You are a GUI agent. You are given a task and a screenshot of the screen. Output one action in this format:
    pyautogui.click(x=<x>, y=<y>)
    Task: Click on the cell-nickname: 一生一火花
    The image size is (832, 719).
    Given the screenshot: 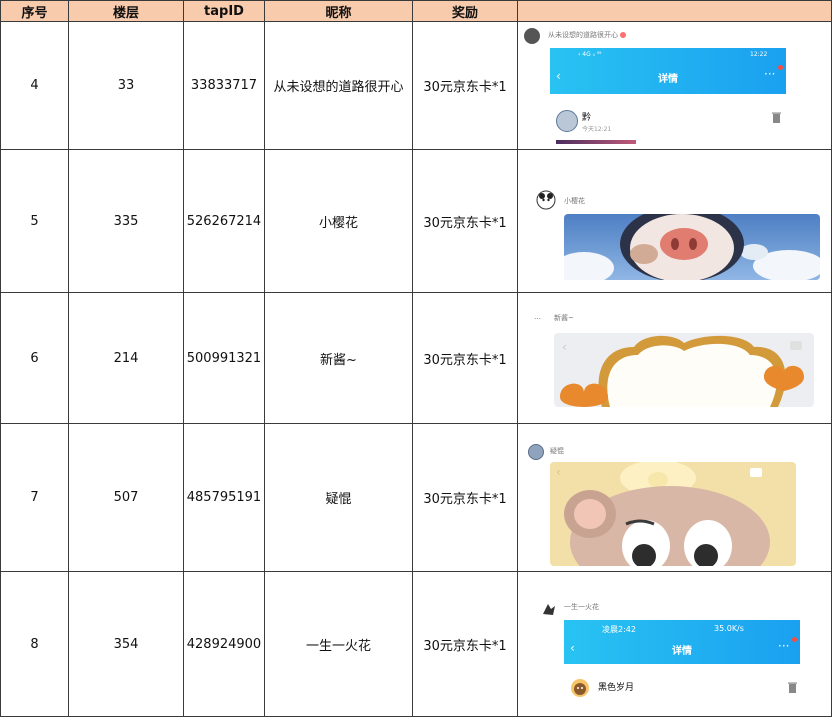 What is the action you would take?
    pyautogui.click(x=338, y=644)
    